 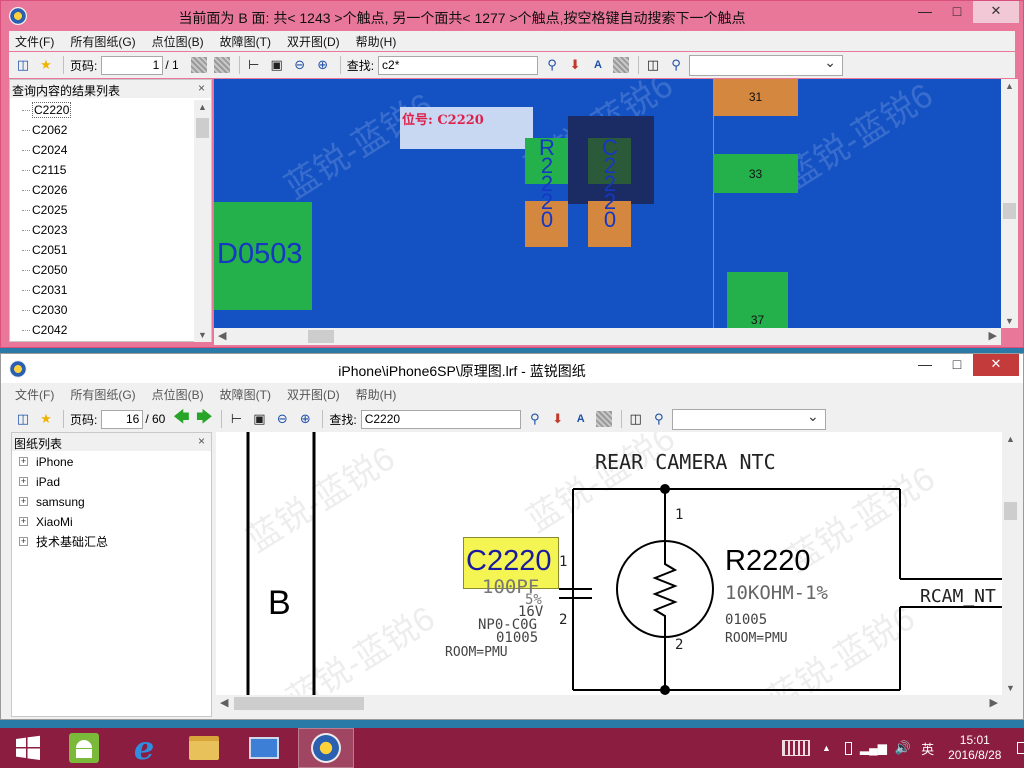 I want to click on tree-node: + XiaoMi, so click(x=111, y=522).